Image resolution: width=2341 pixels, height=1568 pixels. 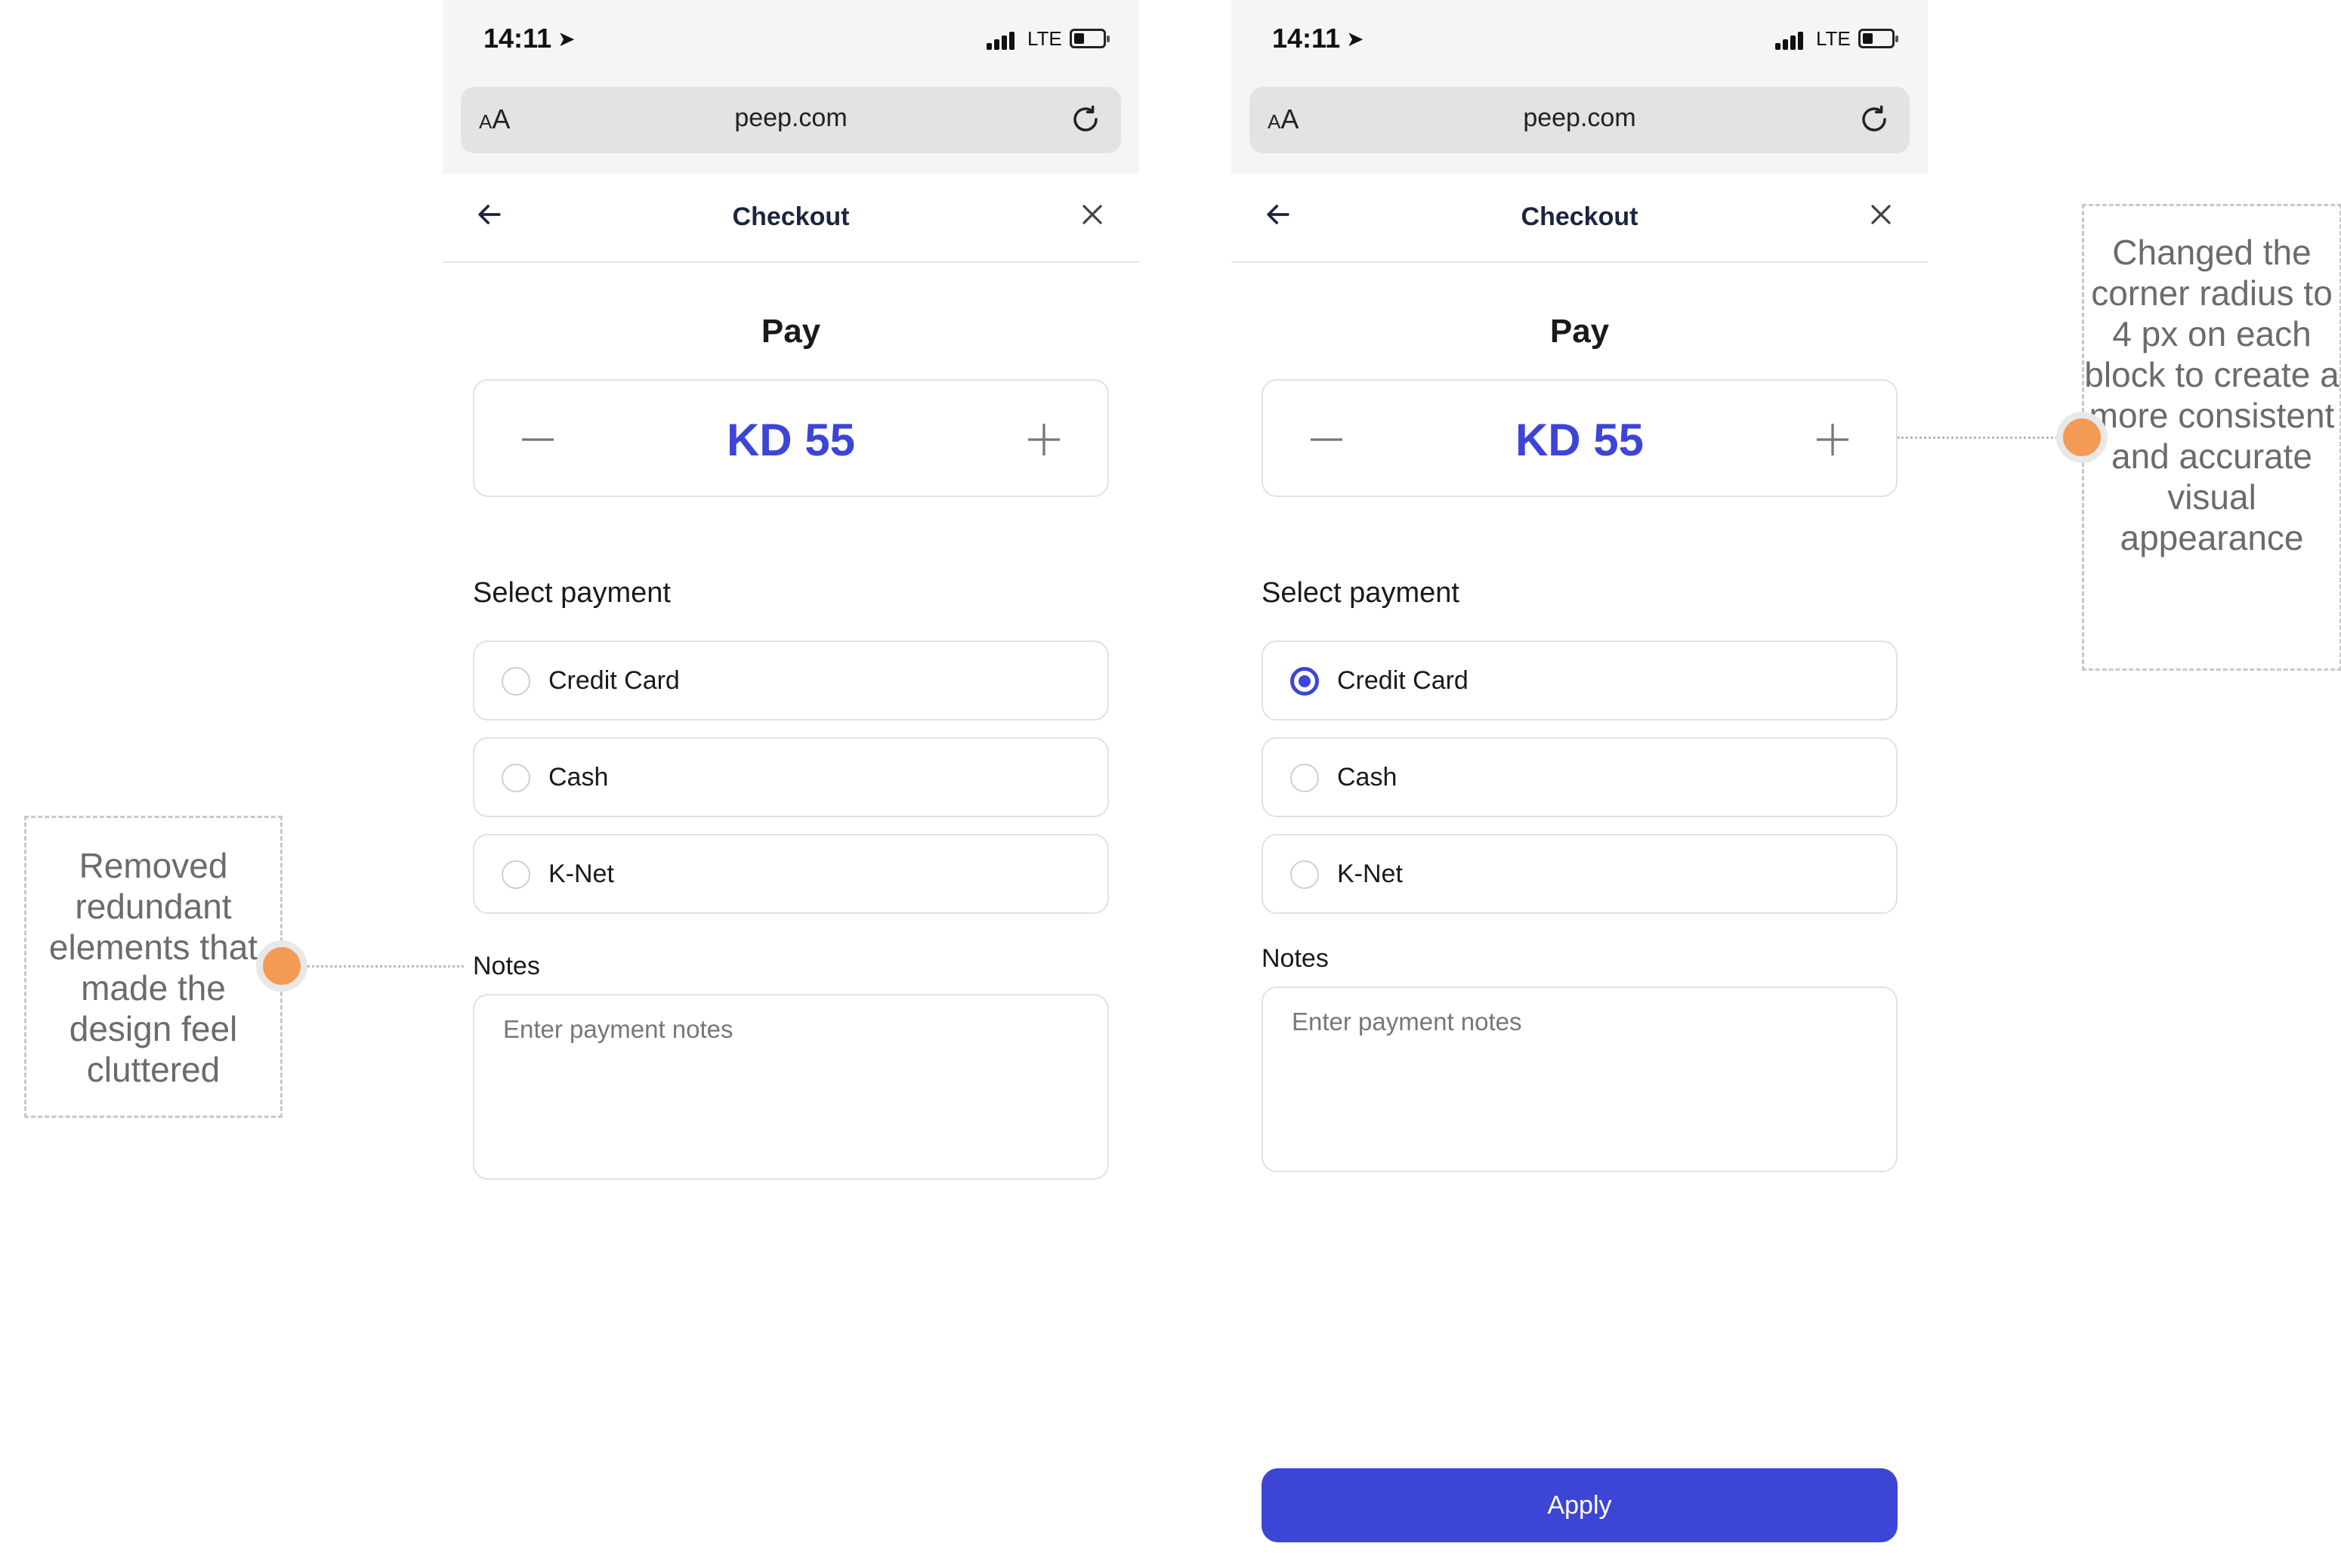 I want to click on radio-button-selected, so click(x=1304, y=681).